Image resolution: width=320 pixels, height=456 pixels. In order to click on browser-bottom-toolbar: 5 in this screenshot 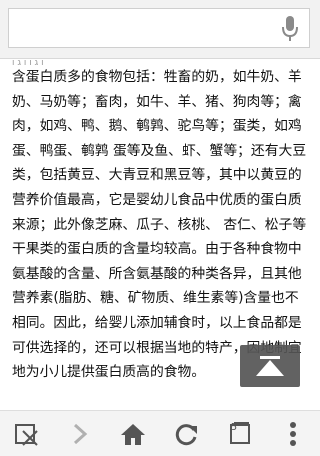, I will do `click(160, 433)`.